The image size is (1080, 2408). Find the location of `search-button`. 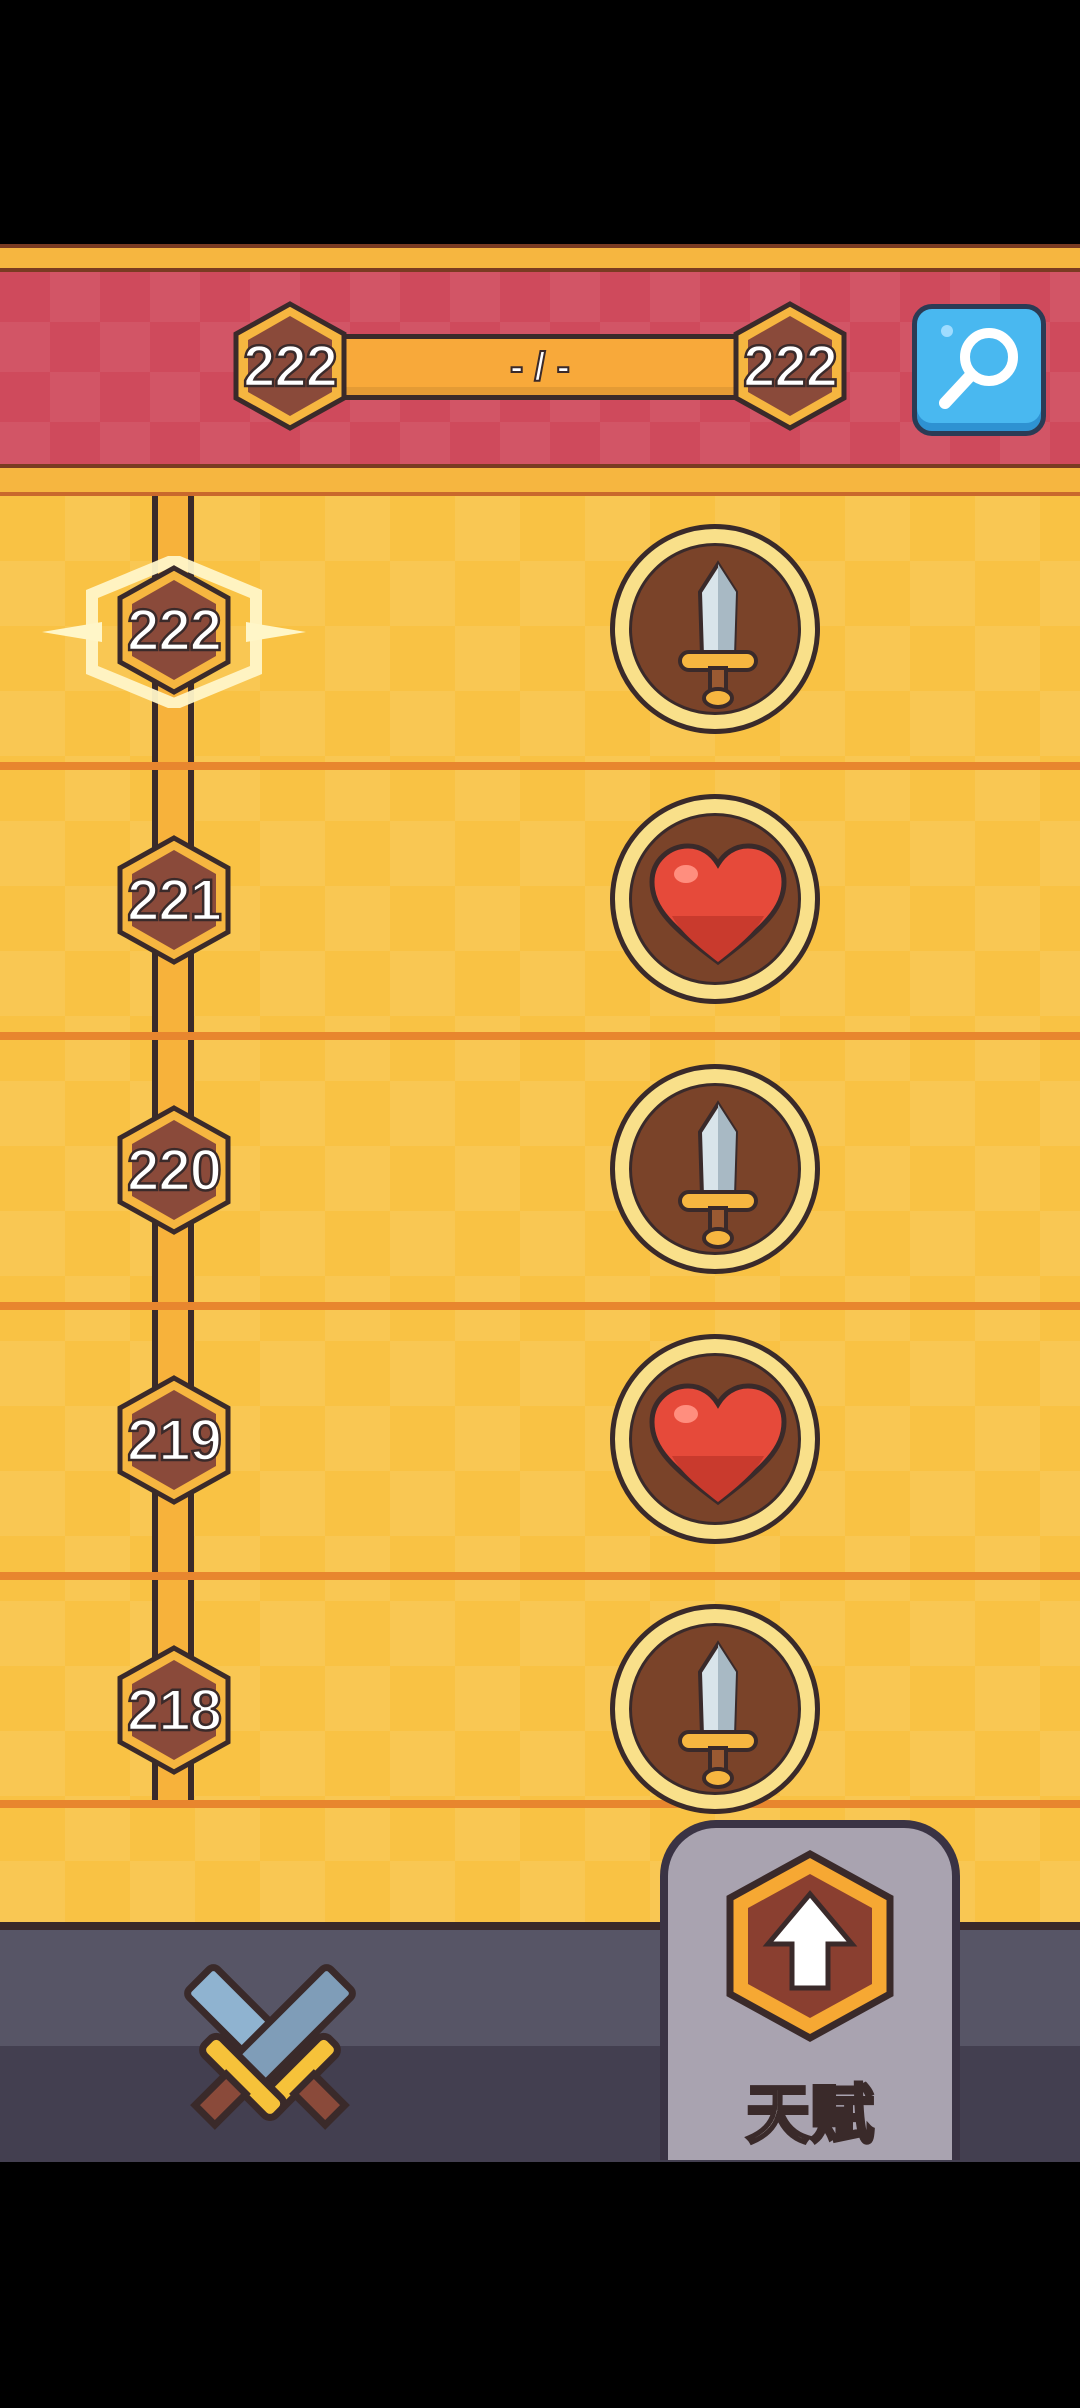

search-button is located at coordinates (979, 370).